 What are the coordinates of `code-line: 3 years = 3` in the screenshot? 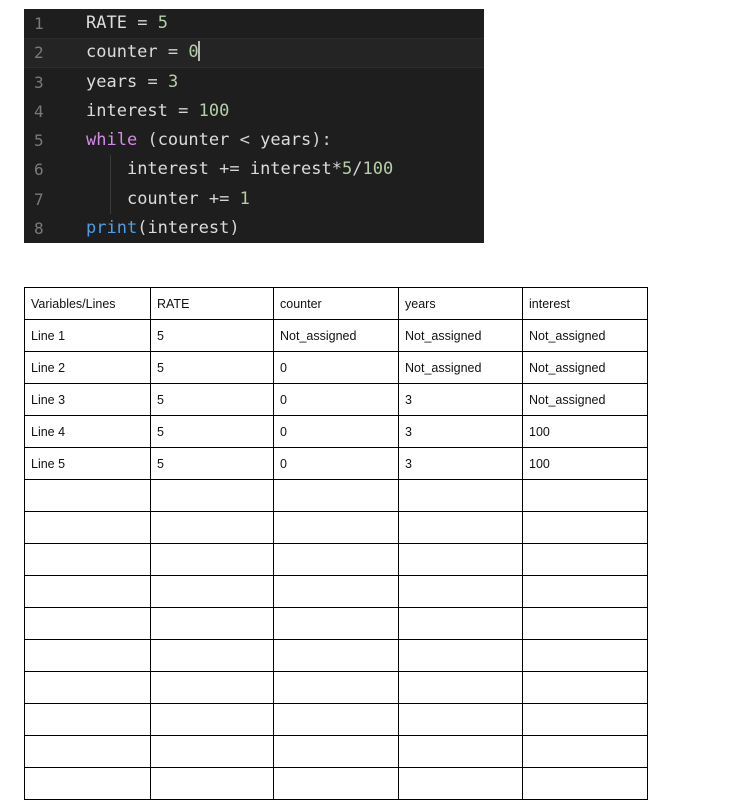 It's located at (254, 82).